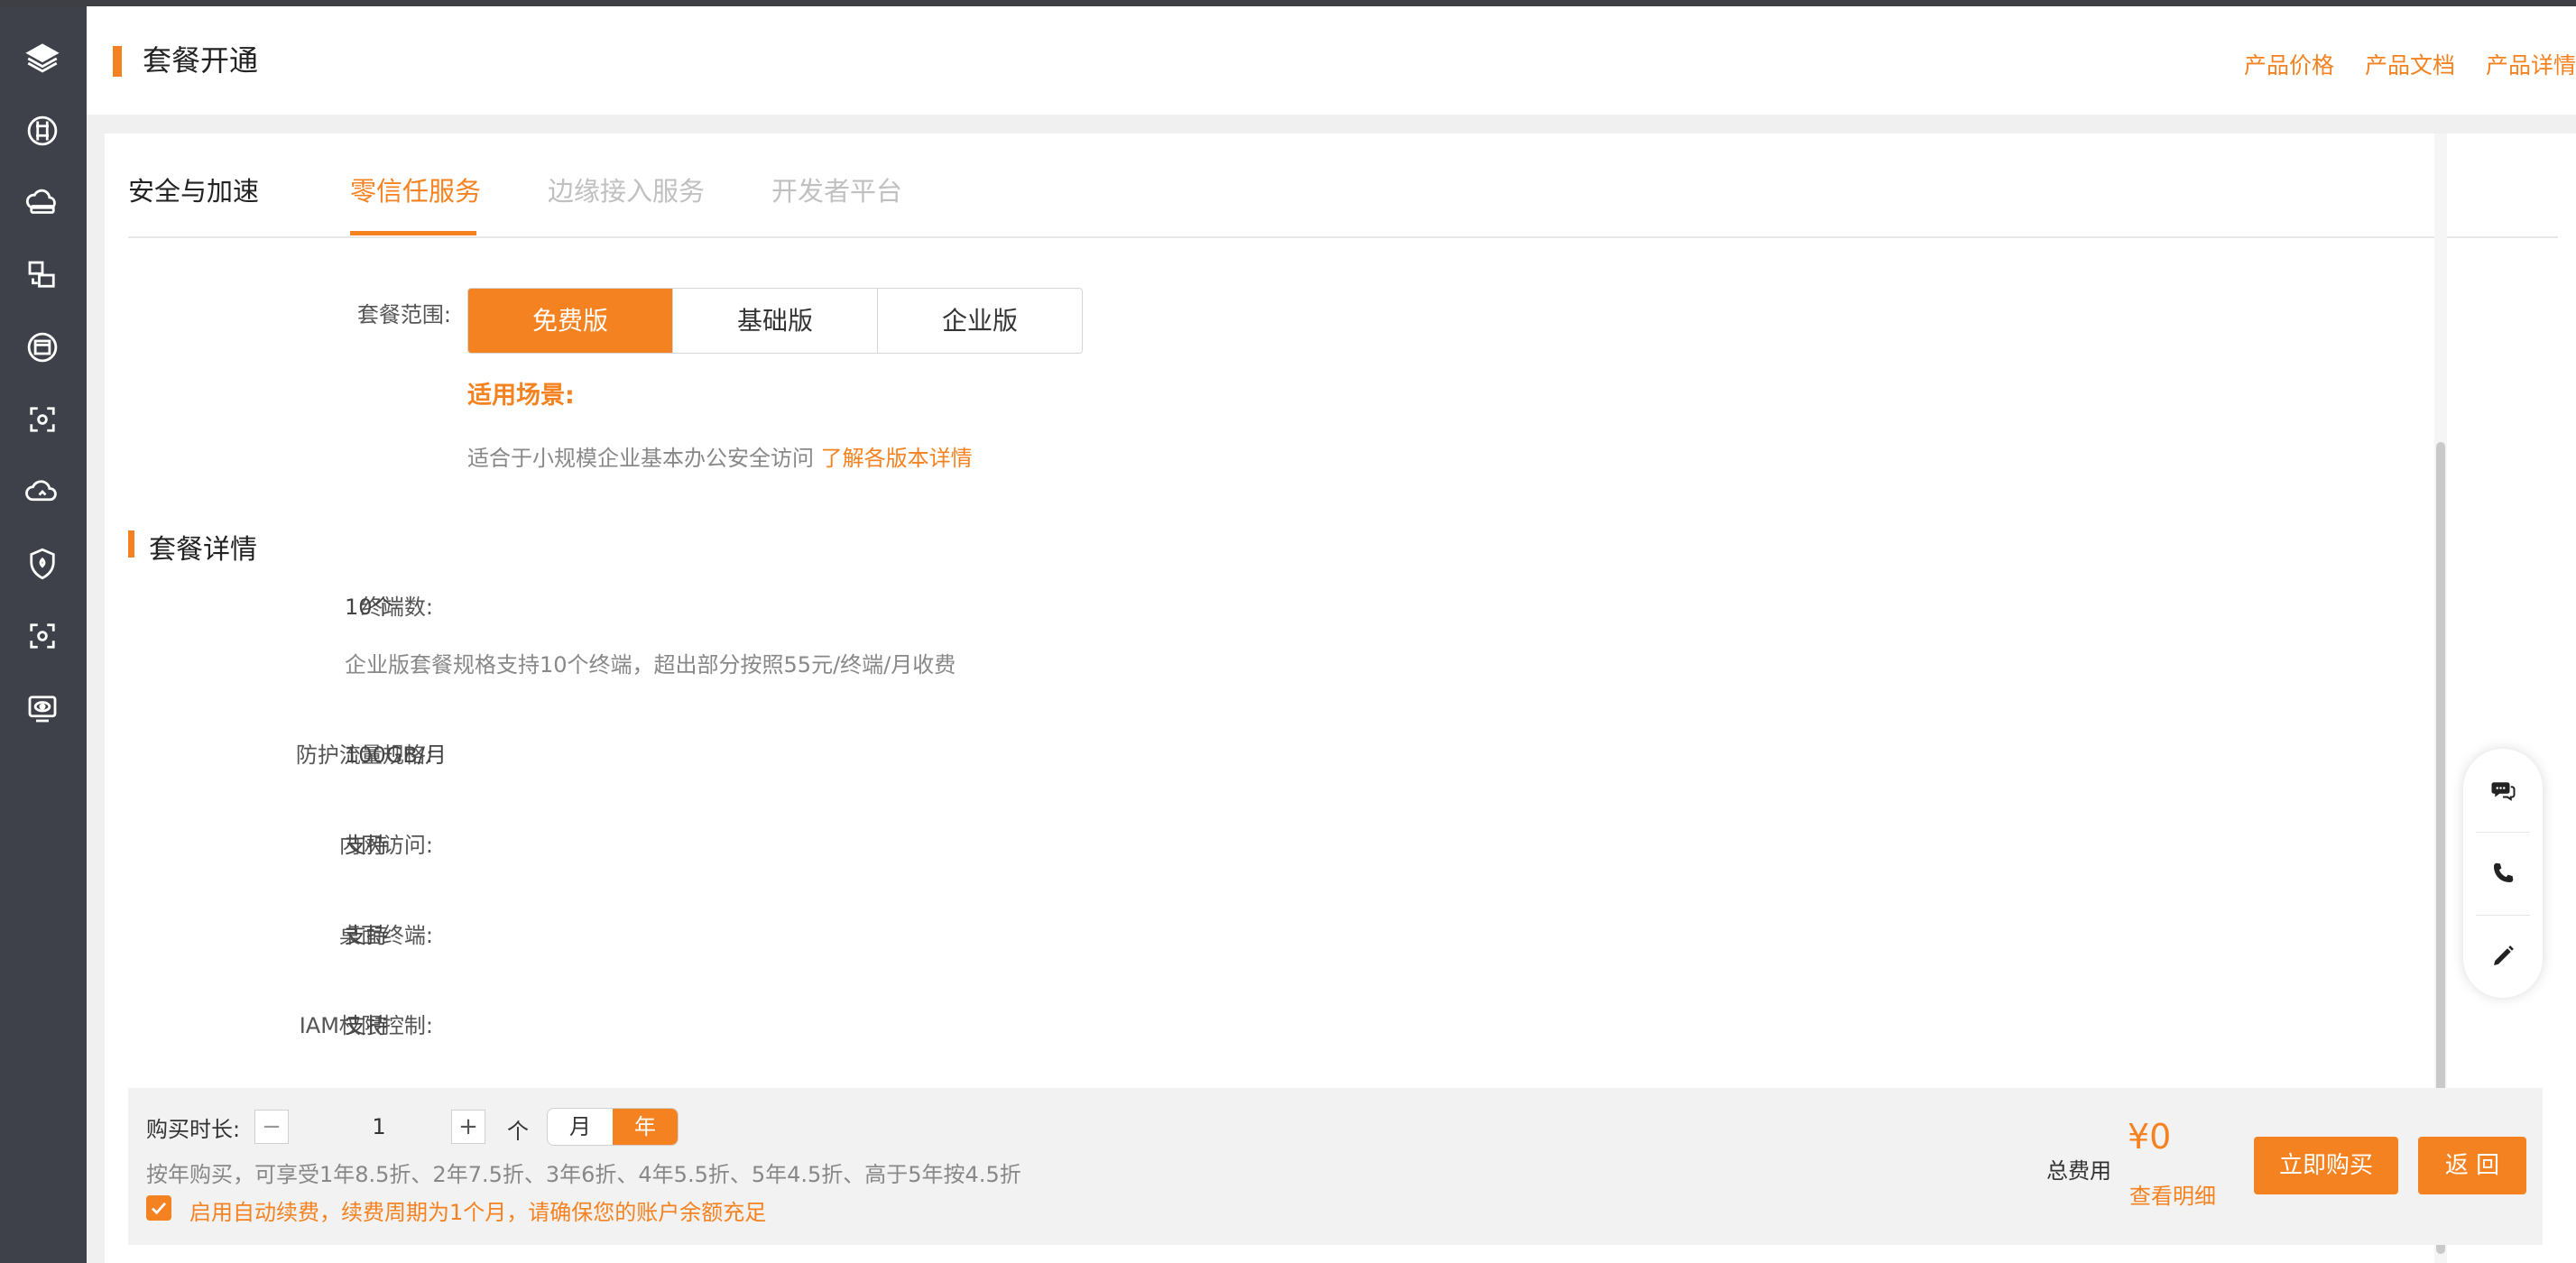 The height and width of the screenshot is (1263, 2576). Describe the element at coordinates (271, 1127) in the screenshot. I see `decrement-button: −` at that location.